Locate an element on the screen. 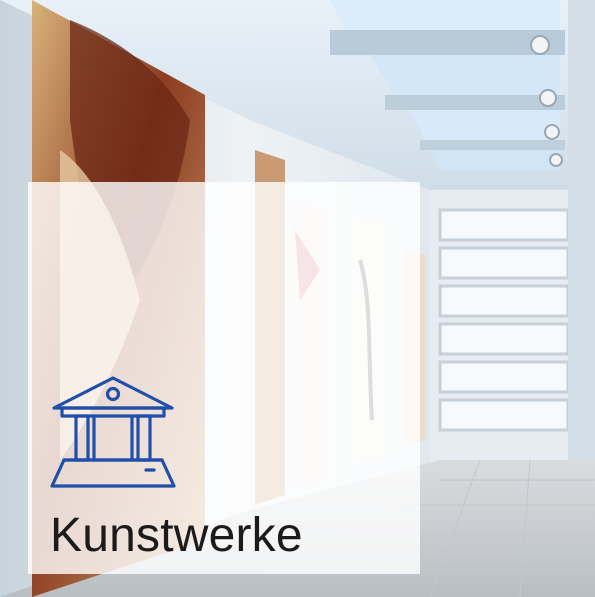 This screenshot has width=595, height=597. museum-building-icon is located at coordinates (113, 432).